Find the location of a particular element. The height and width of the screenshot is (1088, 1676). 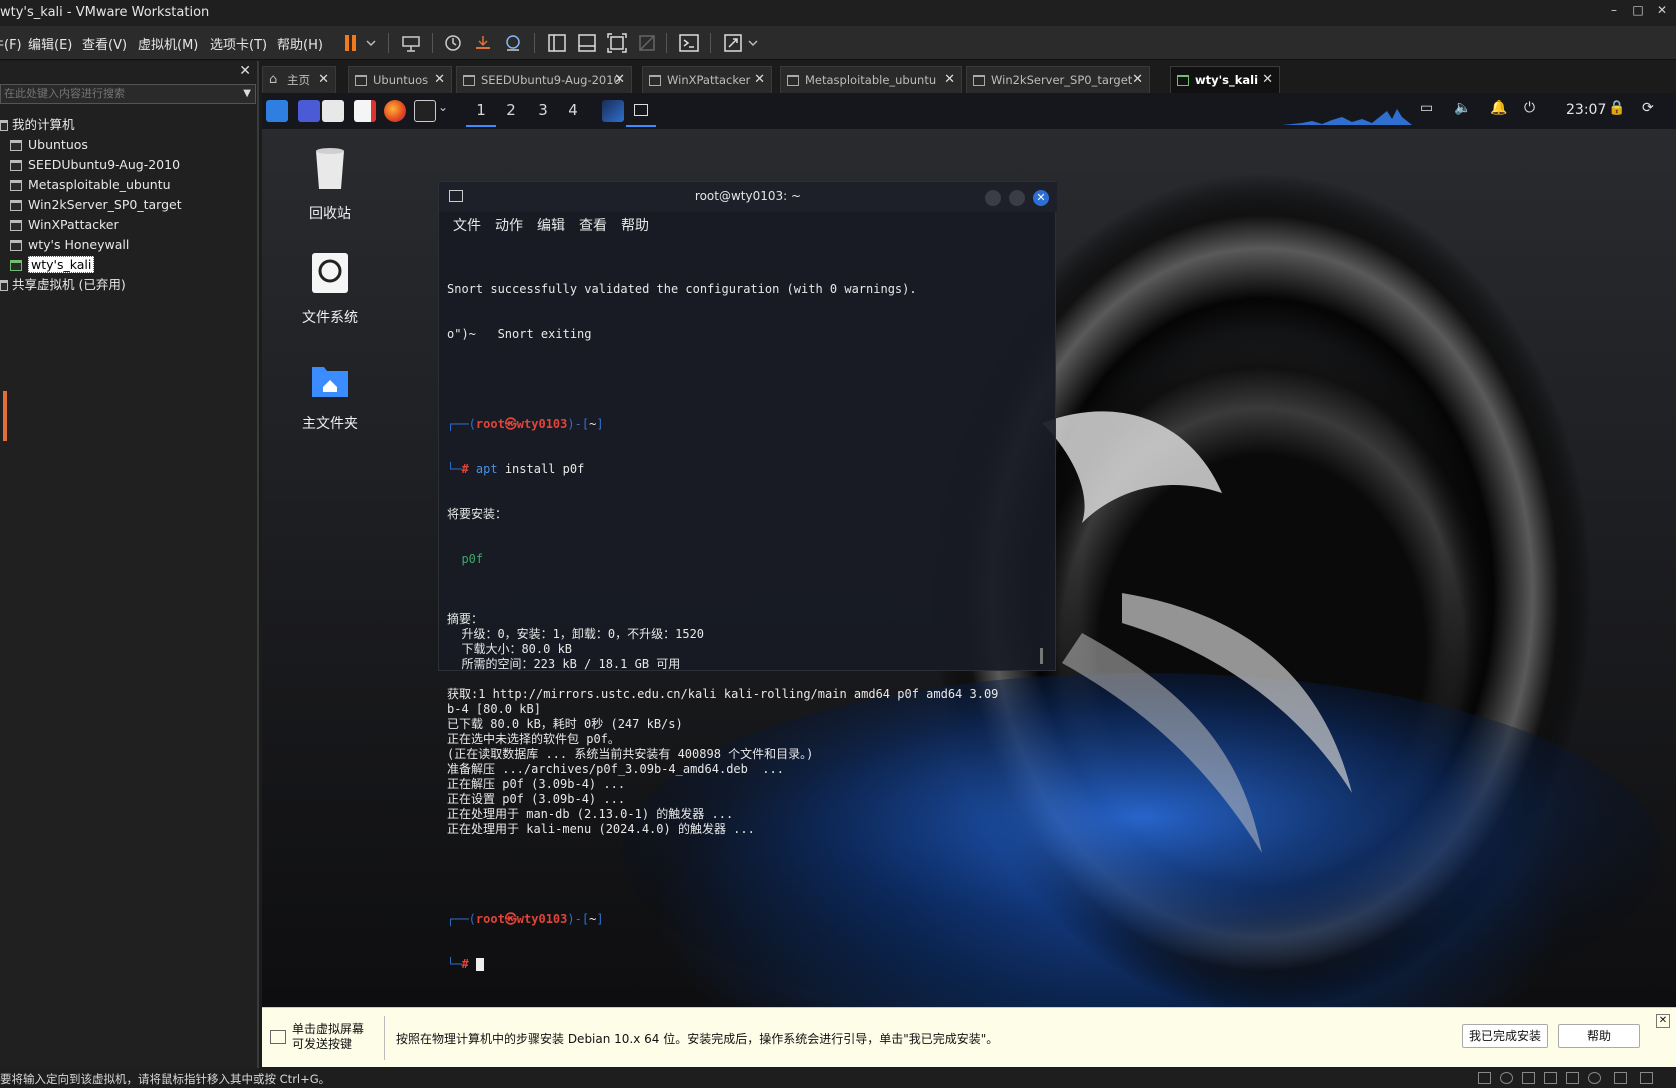

snapshot-manager-icon is located at coordinates (513, 43).